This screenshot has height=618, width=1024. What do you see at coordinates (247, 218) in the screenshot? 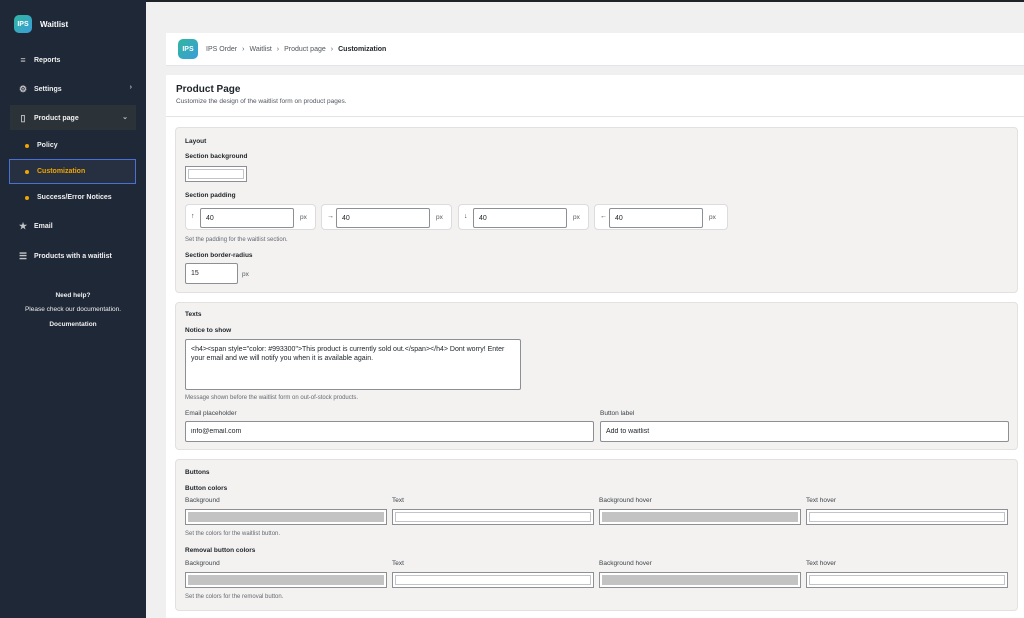
I see `padding-top-input` at bounding box center [247, 218].